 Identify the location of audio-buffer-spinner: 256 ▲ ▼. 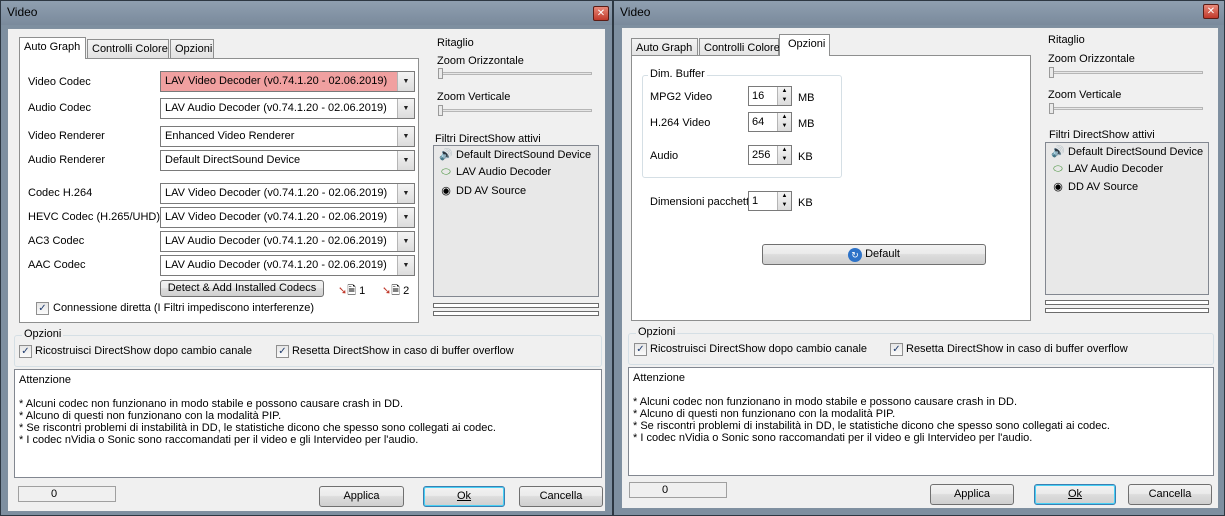
(770, 155).